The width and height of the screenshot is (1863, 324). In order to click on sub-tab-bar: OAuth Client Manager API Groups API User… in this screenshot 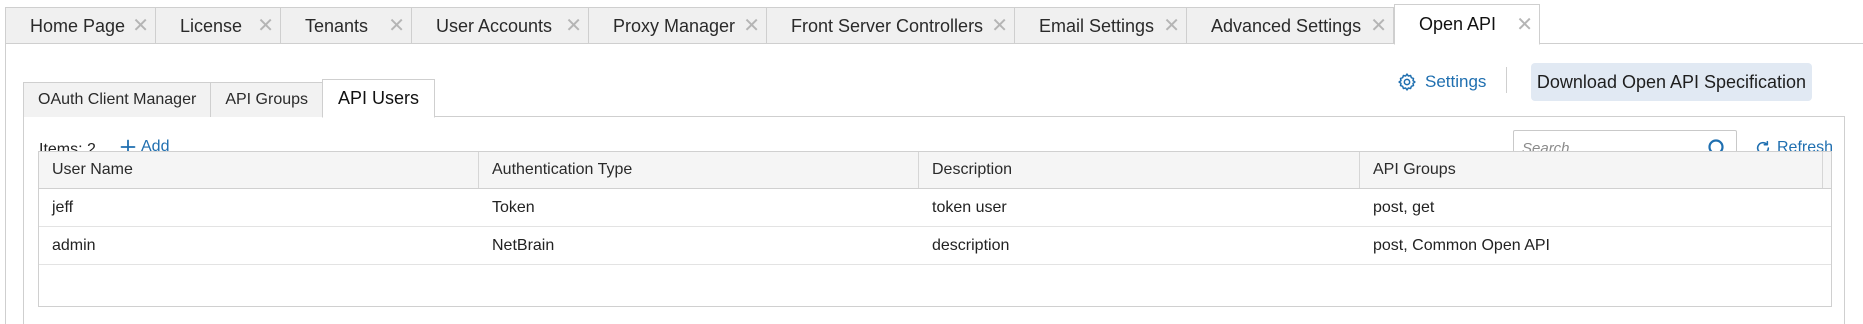, I will do `click(229, 98)`.